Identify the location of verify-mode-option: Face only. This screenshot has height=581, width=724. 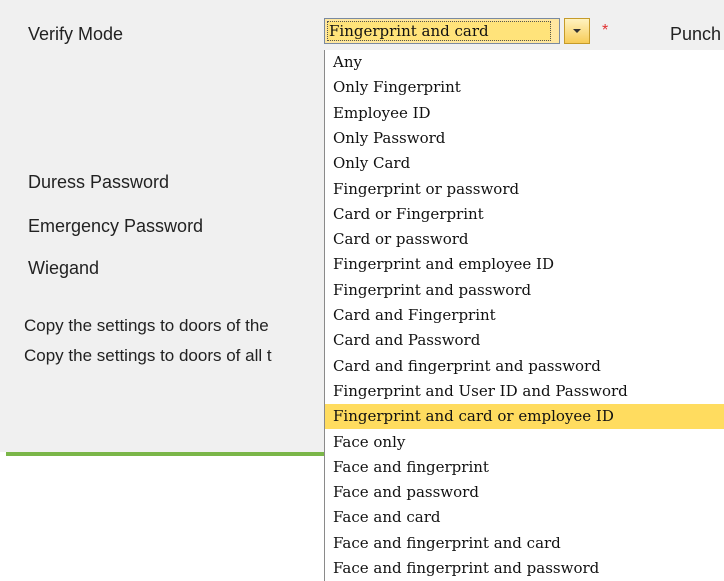
(524, 442).